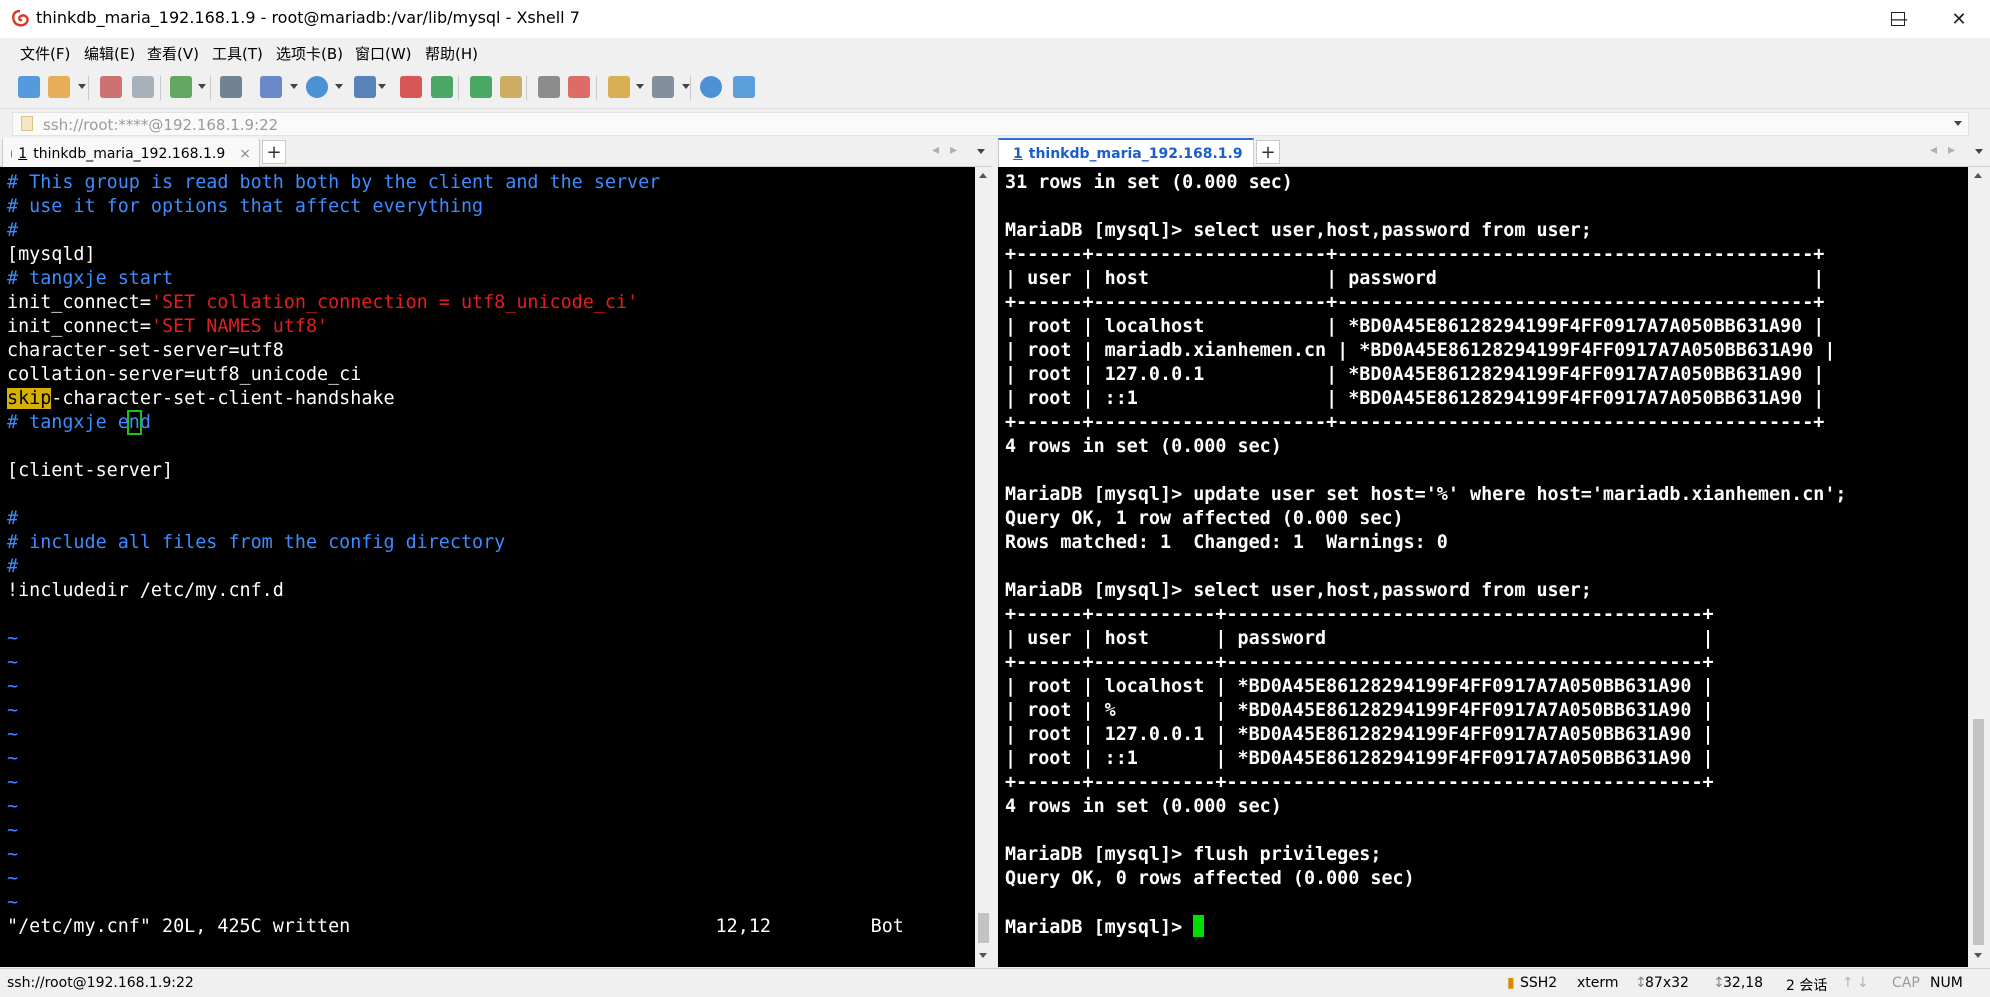  Describe the element at coordinates (29, 398) in the screenshot. I see `text-segment: skip` at that location.